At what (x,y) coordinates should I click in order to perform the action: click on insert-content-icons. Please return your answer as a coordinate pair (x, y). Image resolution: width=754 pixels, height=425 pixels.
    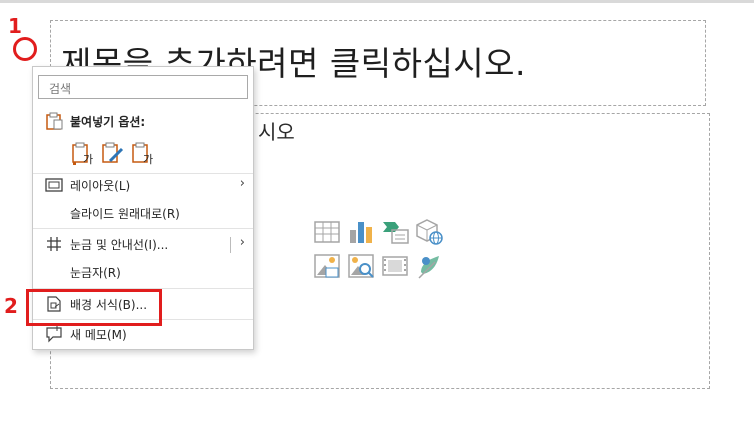
    Looking at the image, I should click on (378, 252).